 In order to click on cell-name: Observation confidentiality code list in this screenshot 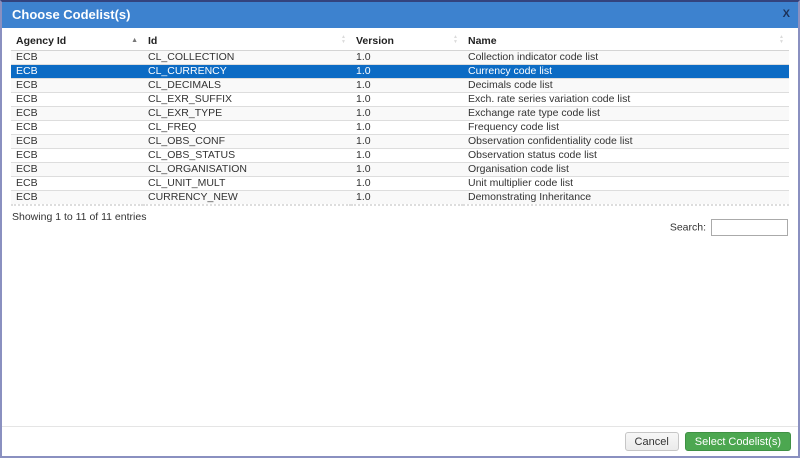, I will do `click(626, 141)`.